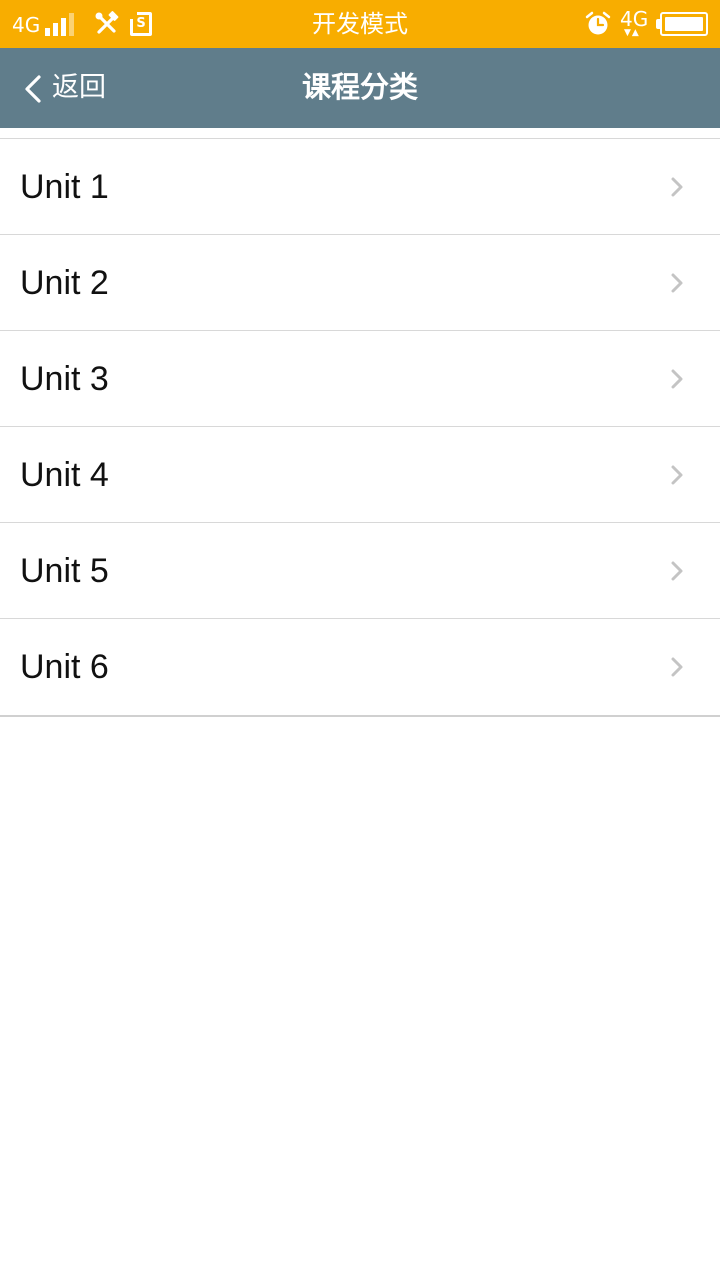 Image resolution: width=720 pixels, height=1280 pixels. What do you see at coordinates (360, 187) in the screenshot?
I see `list-item-unit-1: Unit 1` at bounding box center [360, 187].